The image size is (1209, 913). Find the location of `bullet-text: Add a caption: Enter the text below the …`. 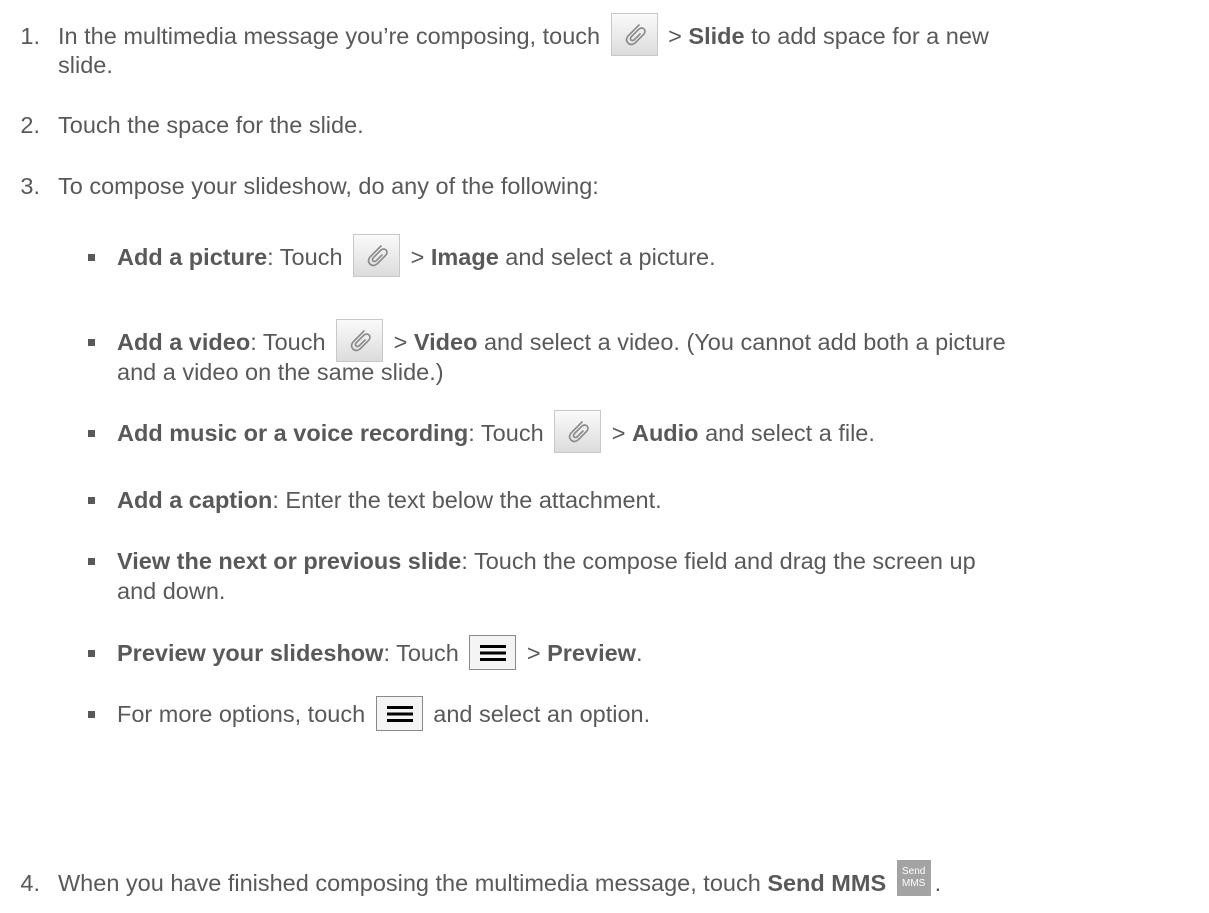

bullet-text: Add a caption: Enter the text below the … is located at coordinates (389, 500).